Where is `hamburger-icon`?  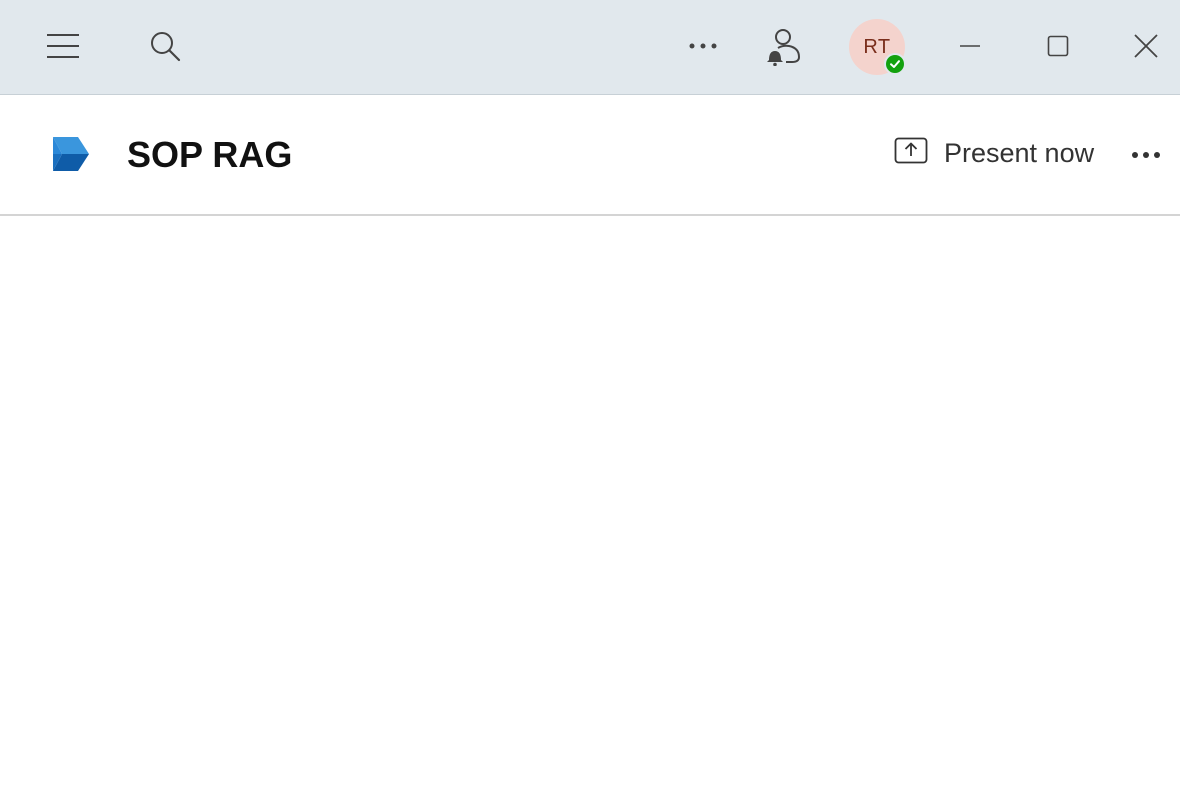 hamburger-icon is located at coordinates (63, 46).